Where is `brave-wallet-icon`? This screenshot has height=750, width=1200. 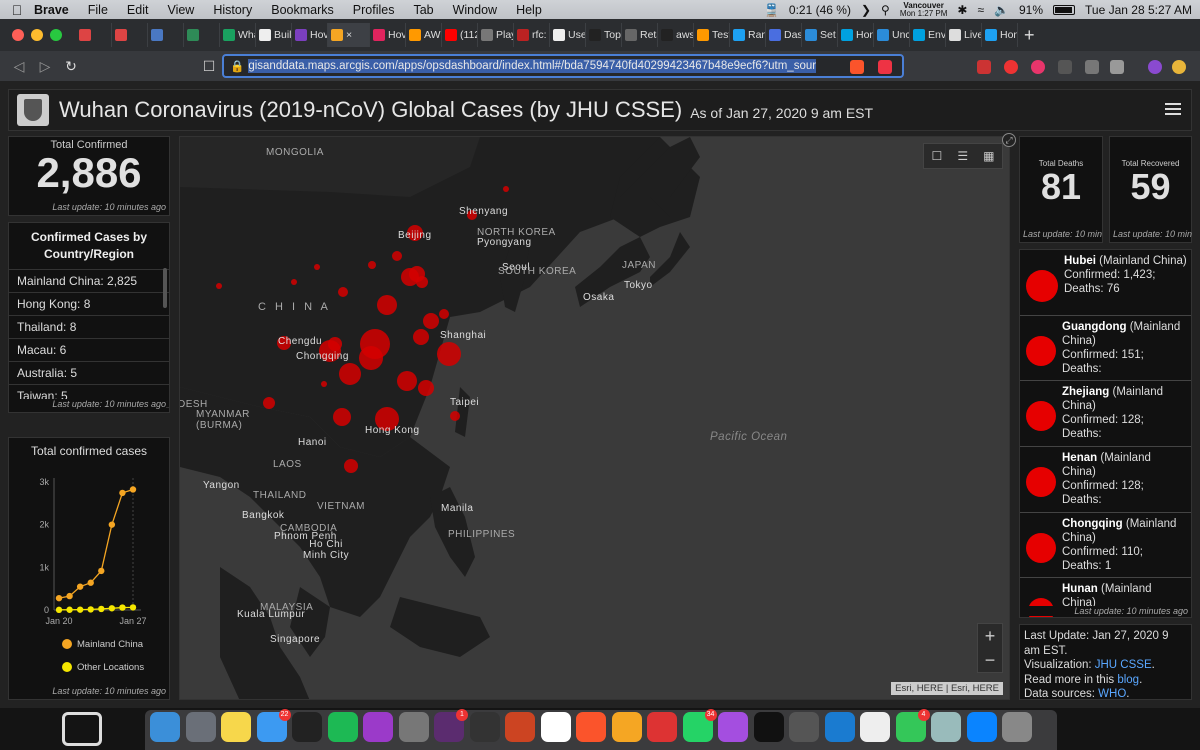 brave-wallet-icon is located at coordinates (1179, 67).